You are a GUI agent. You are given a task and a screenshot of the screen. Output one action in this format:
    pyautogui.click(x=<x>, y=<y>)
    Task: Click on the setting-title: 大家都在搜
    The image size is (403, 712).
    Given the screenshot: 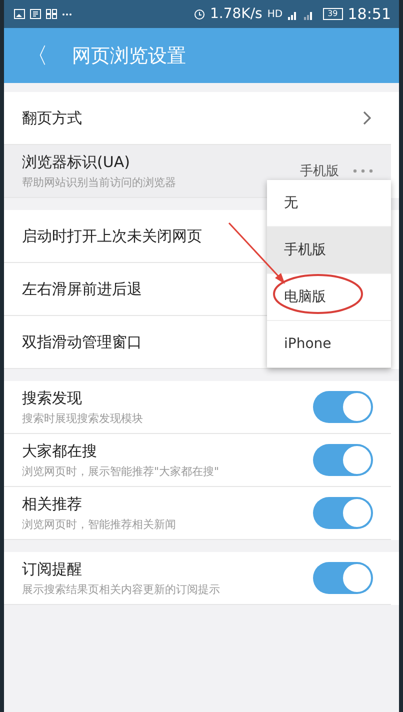 What is the action you would take?
    pyautogui.click(x=59, y=451)
    